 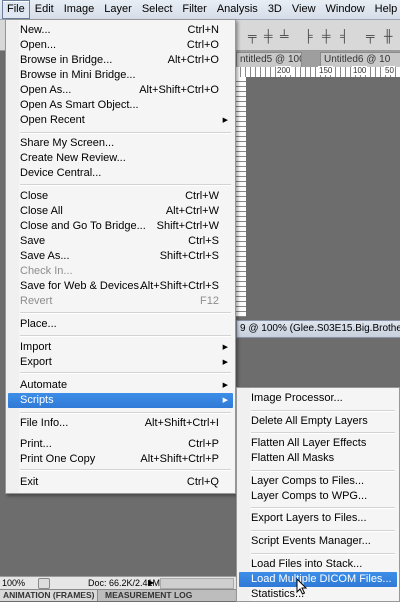 I want to click on file-menu-item-open-recent: Open Recent ▶, so click(x=120, y=120).